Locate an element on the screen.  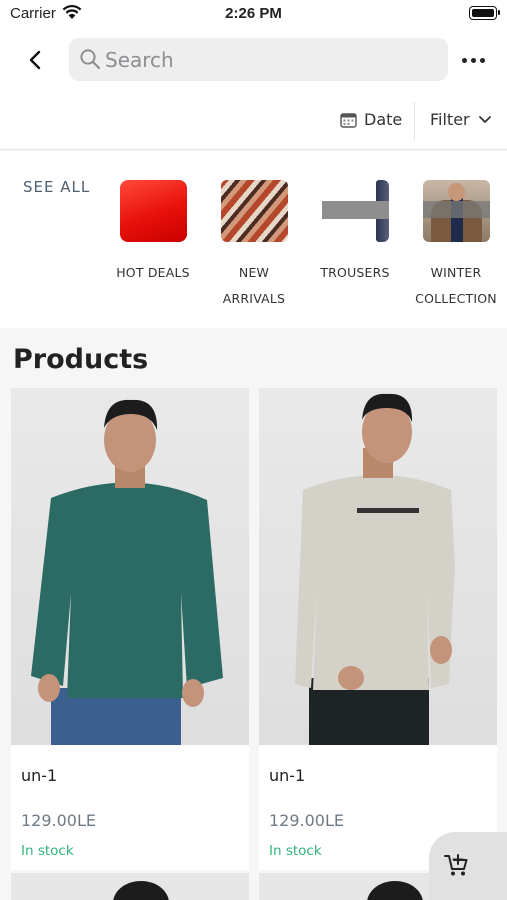
more-options-button is located at coordinates (475, 60).